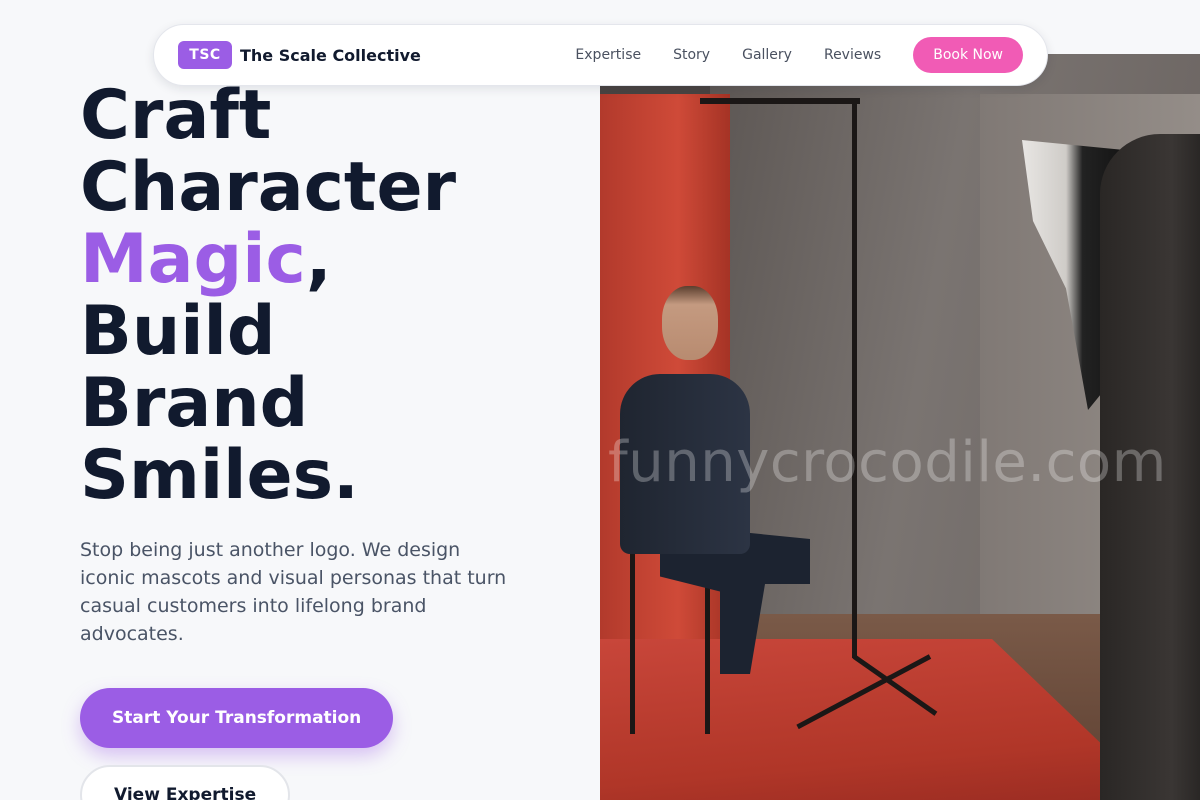 The width and height of the screenshot is (1200, 800). Describe the element at coordinates (852, 55) in the screenshot. I see `nav-link-reviews: Reviews` at that location.